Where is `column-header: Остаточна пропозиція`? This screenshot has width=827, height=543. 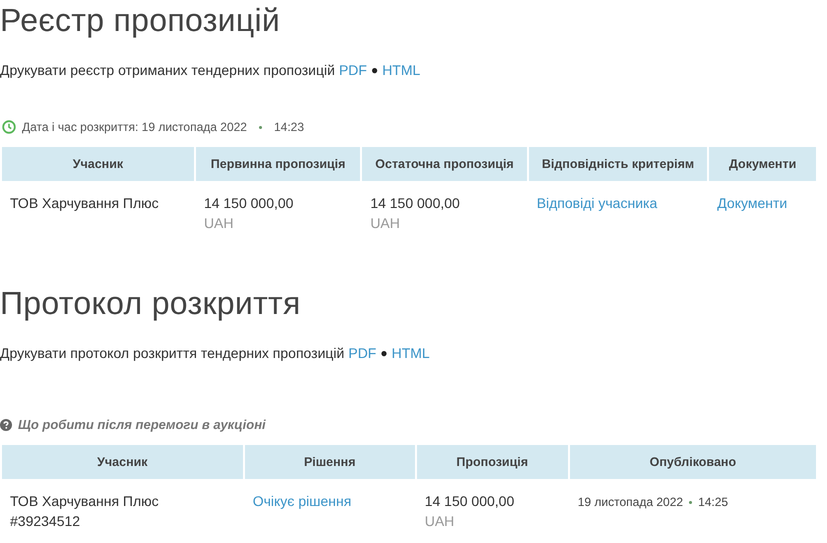 column-header: Остаточна пропозиція is located at coordinates (444, 164).